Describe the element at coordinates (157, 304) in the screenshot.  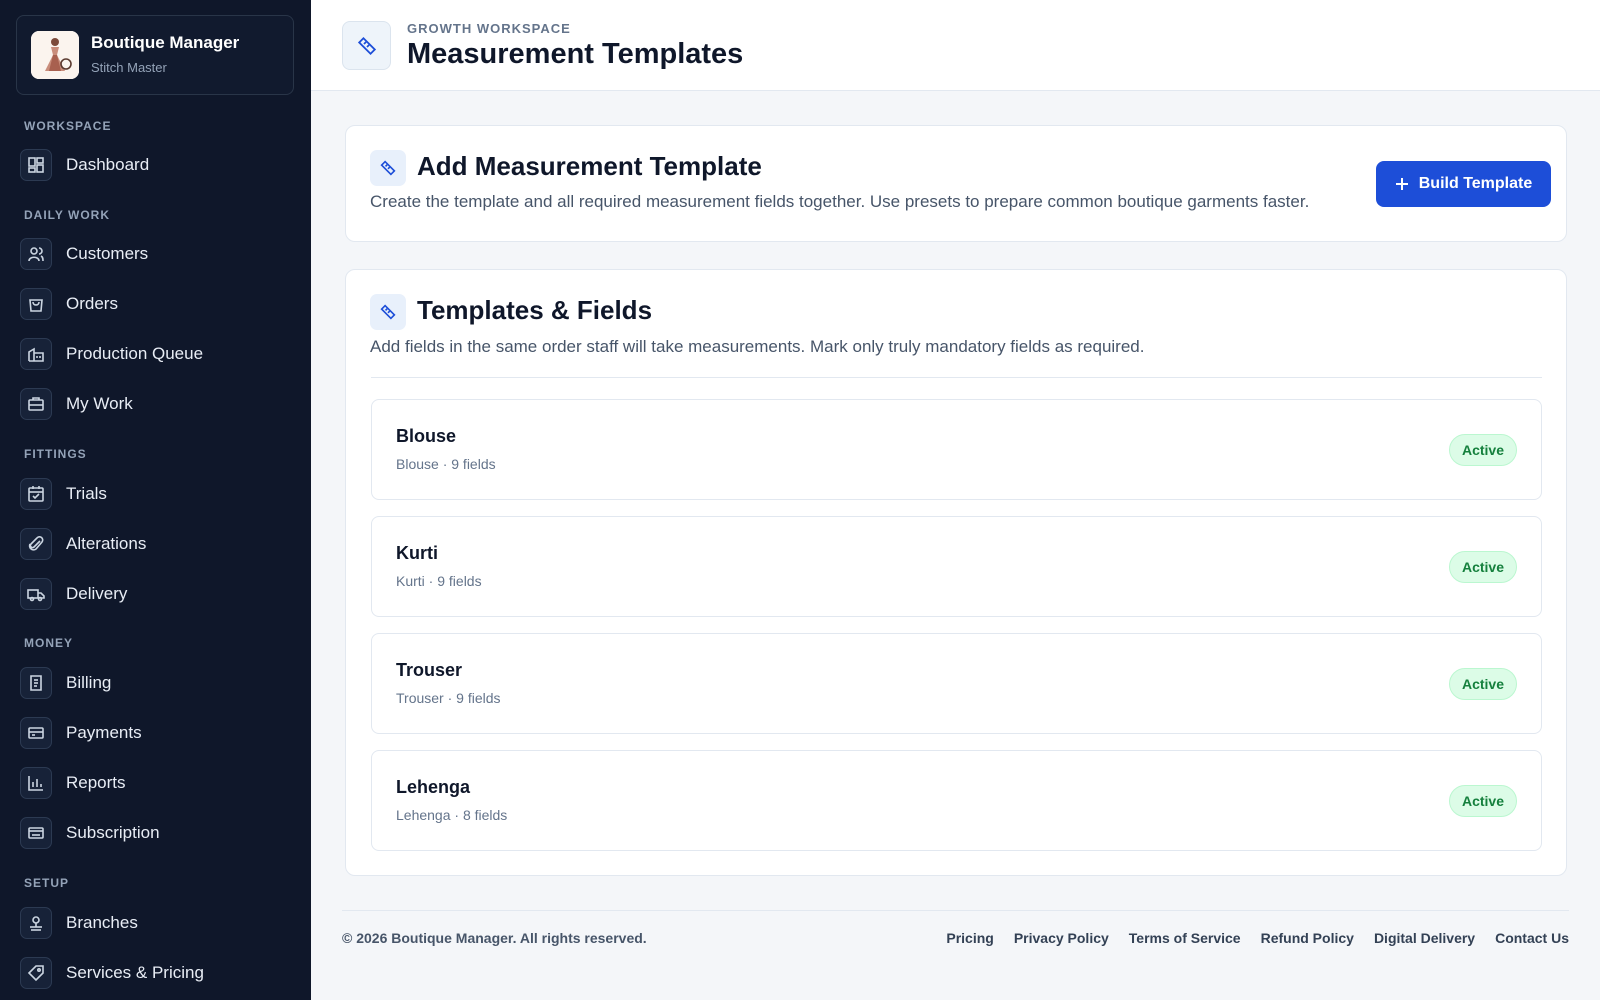
I see `sidebar-item-orders: Orders` at that location.